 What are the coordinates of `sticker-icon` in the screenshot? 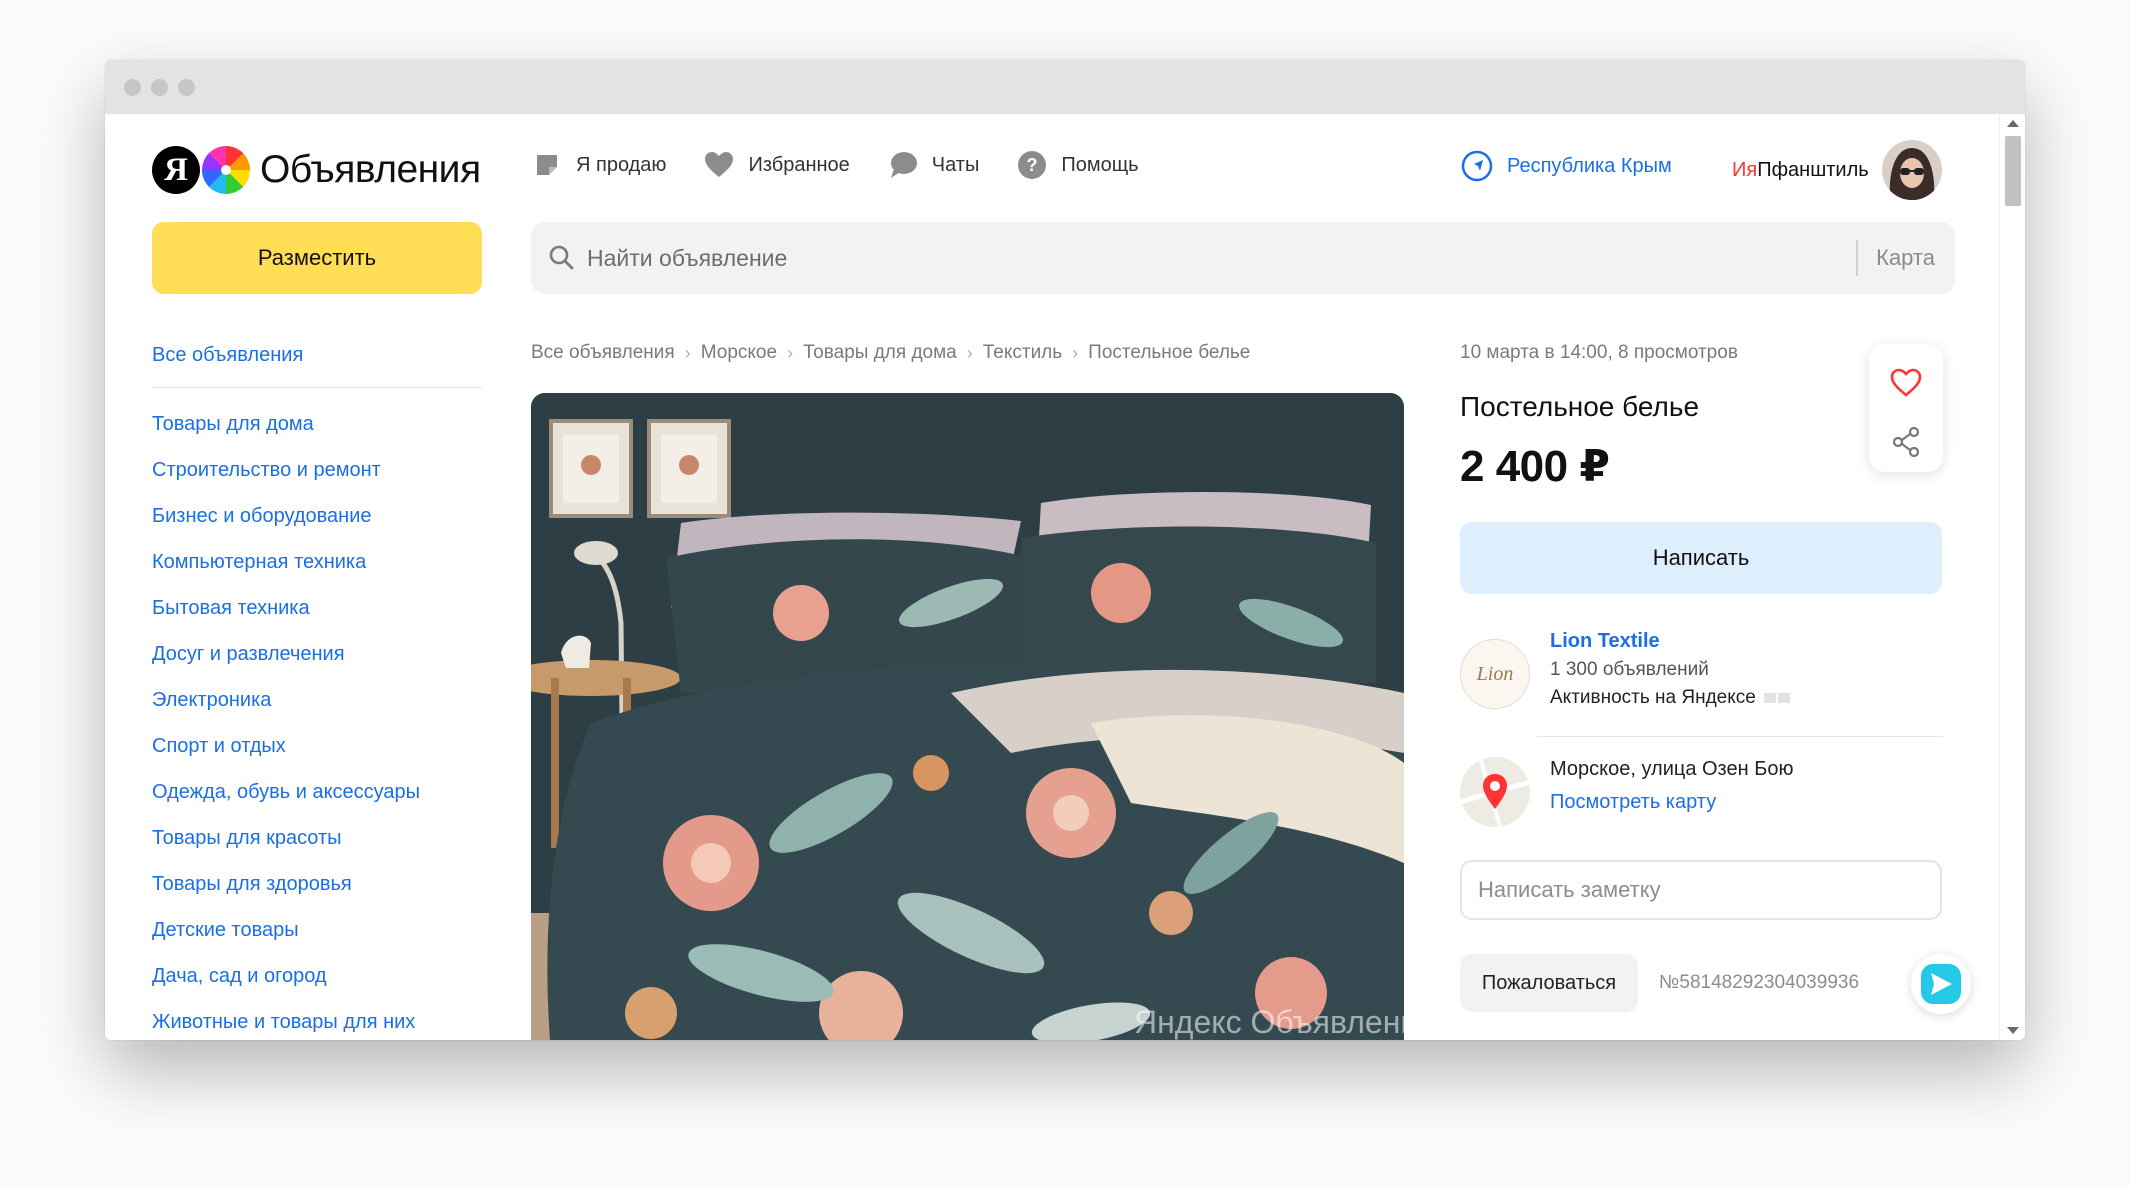 It's located at (547, 165).